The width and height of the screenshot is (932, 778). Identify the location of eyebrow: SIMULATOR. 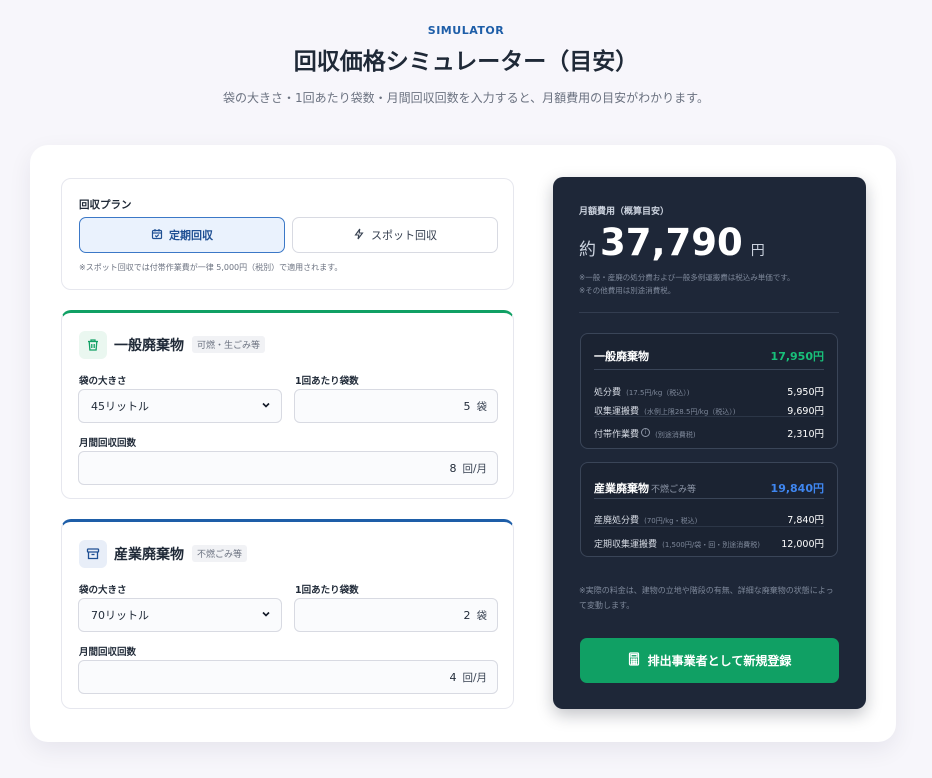
(466, 30).